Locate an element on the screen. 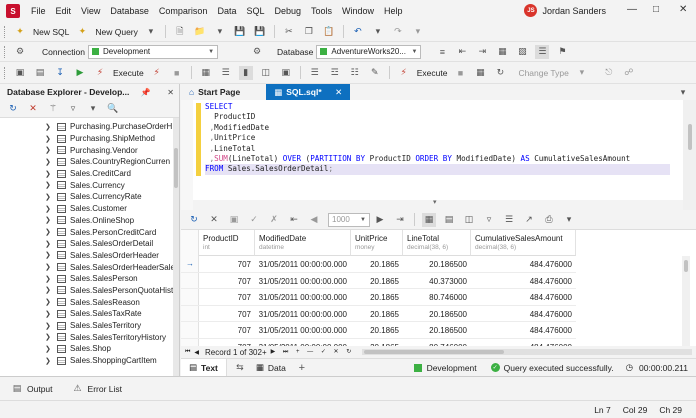 This screenshot has height=418, width=696. tab-text: ▤ Text is located at coordinates (204, 367).